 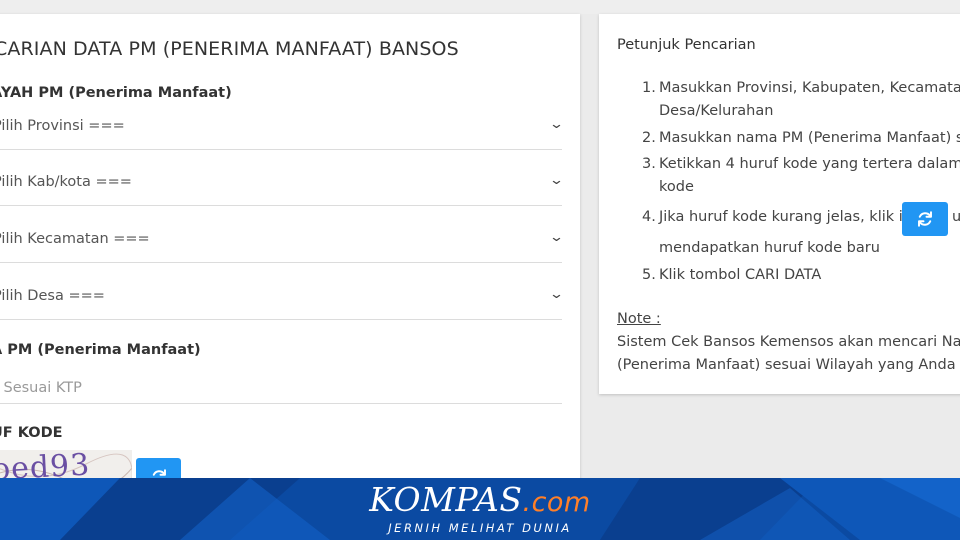 I want to click on top-strip, so click(x=480, y=7).